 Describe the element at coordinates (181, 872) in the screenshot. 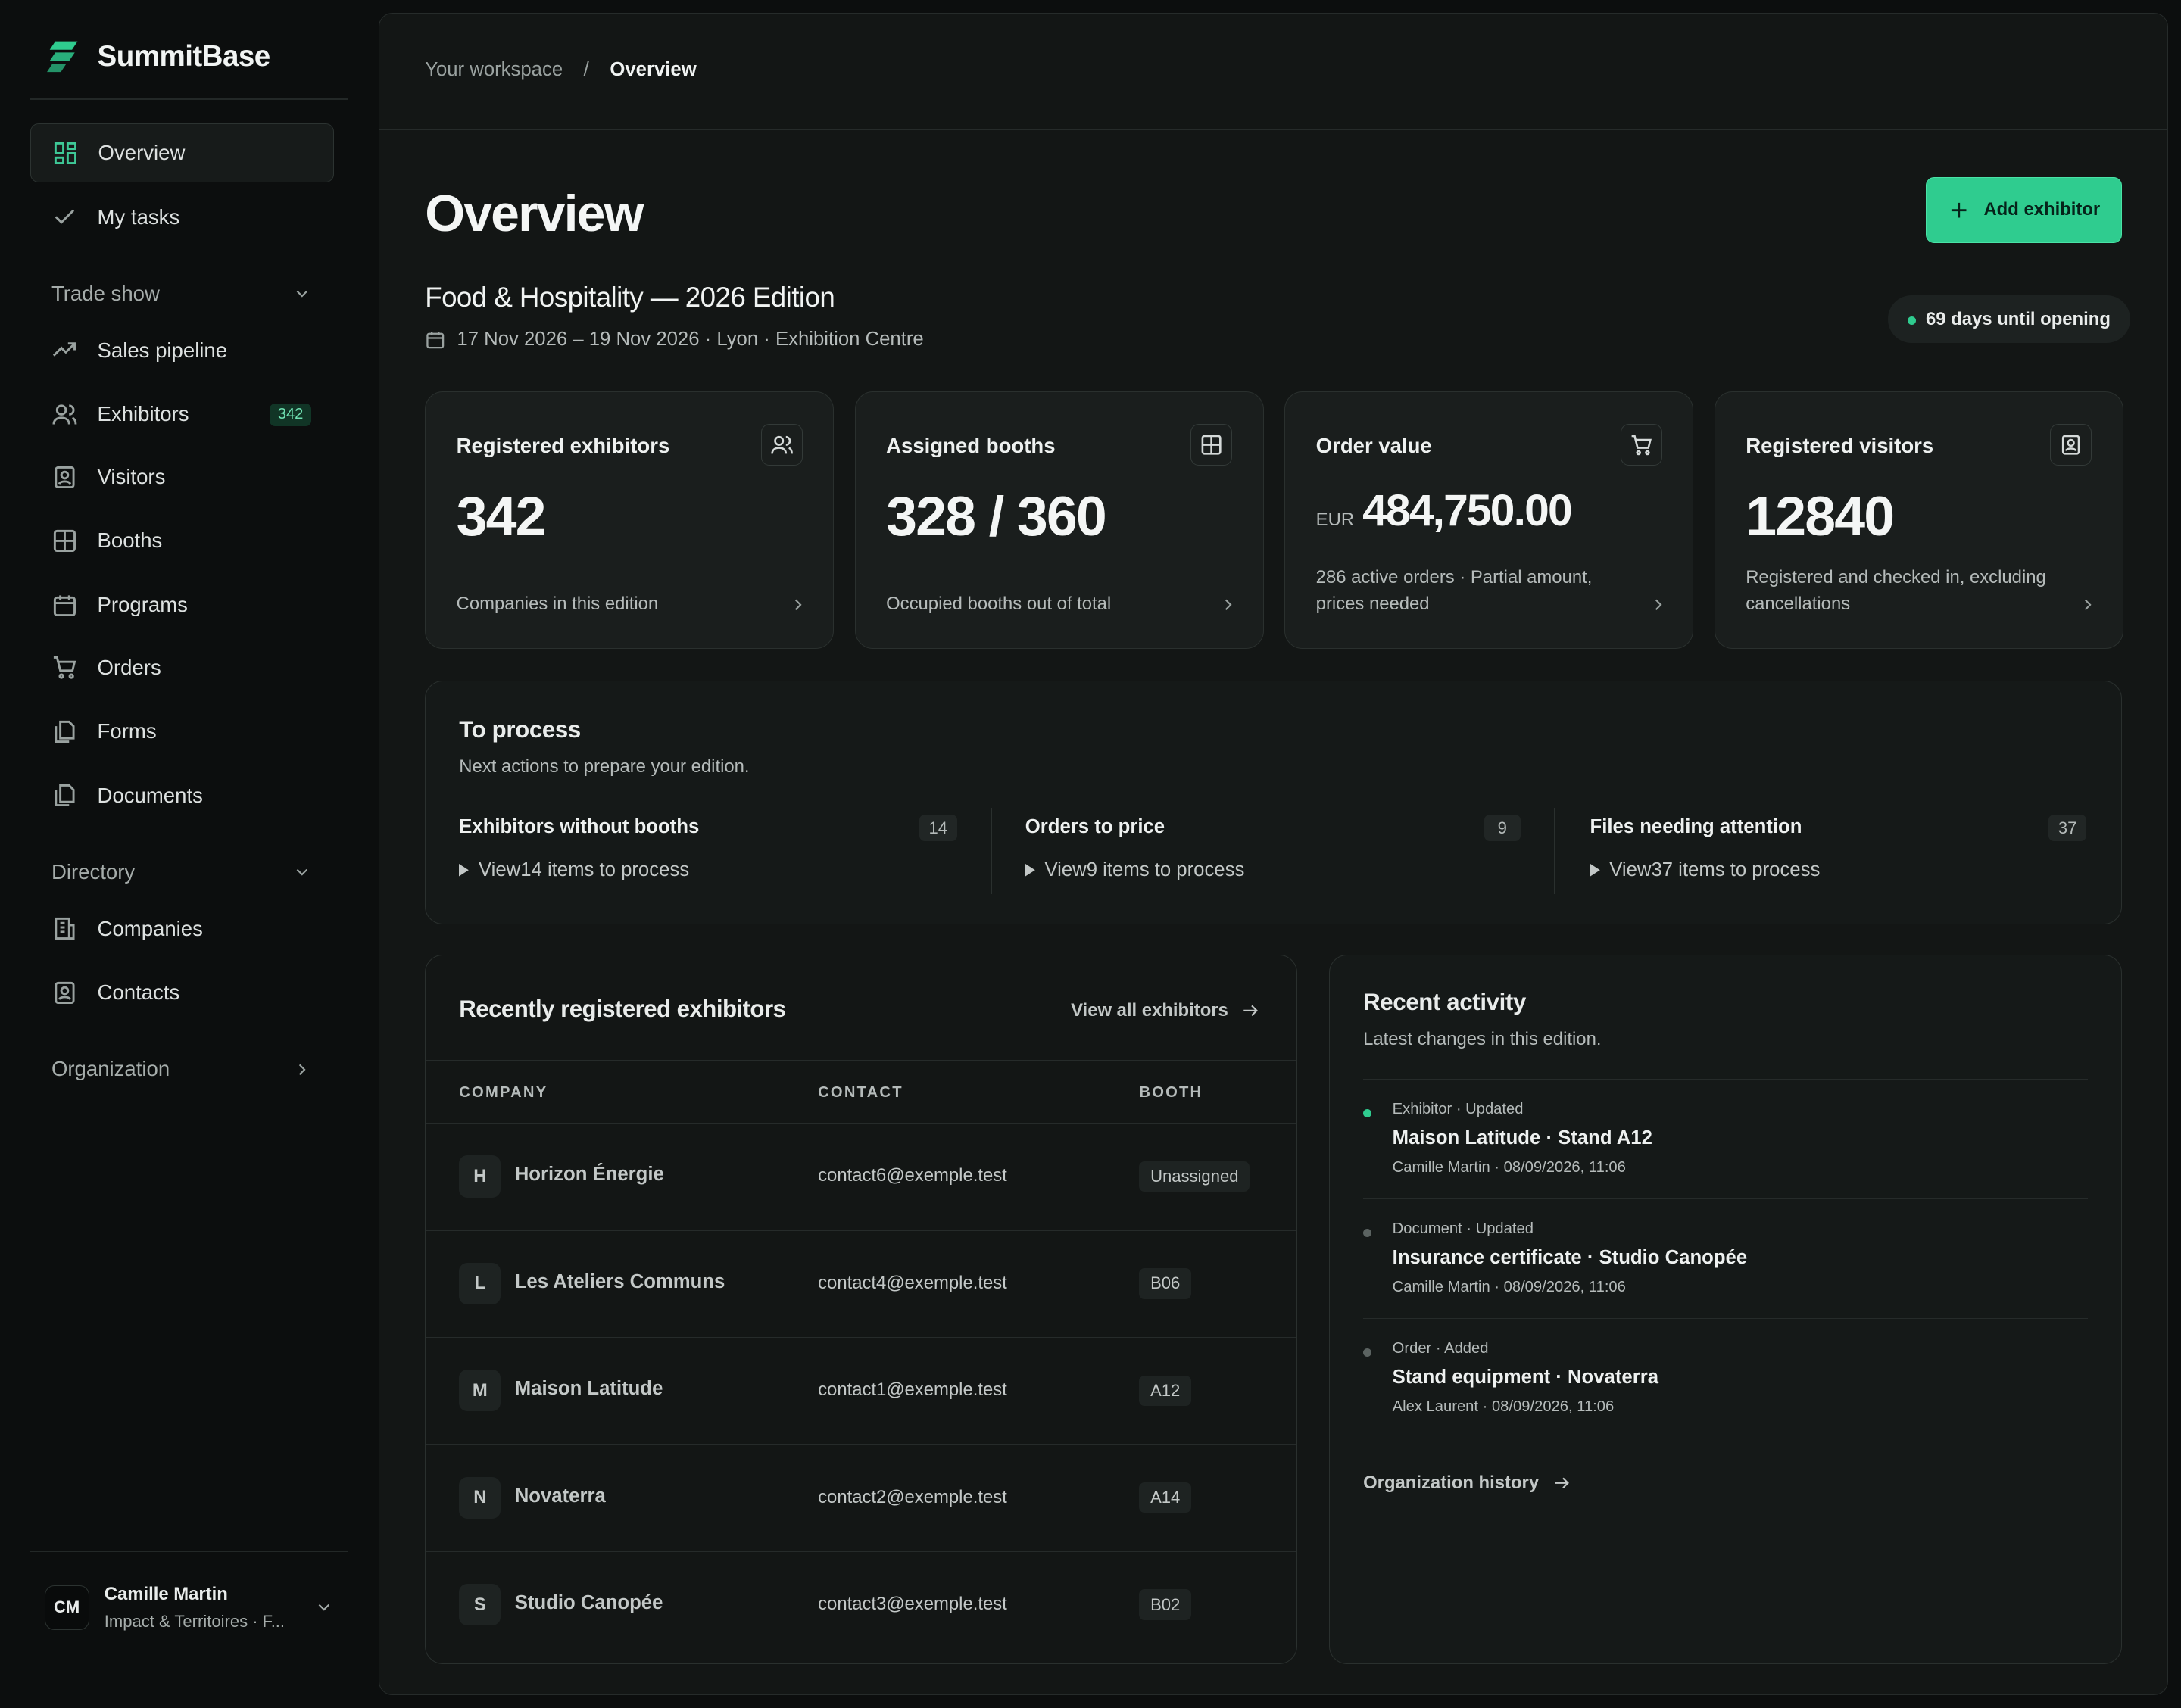

I see `nav-section-directory: Directory` at that location.